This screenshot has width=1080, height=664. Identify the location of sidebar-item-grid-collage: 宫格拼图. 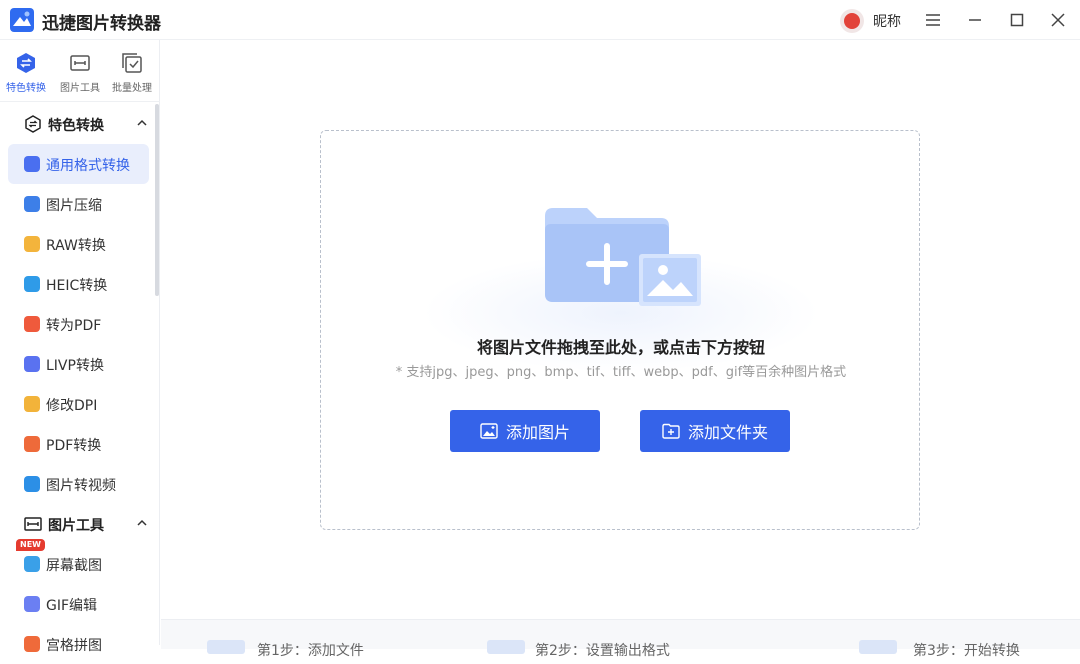
(78, 644).